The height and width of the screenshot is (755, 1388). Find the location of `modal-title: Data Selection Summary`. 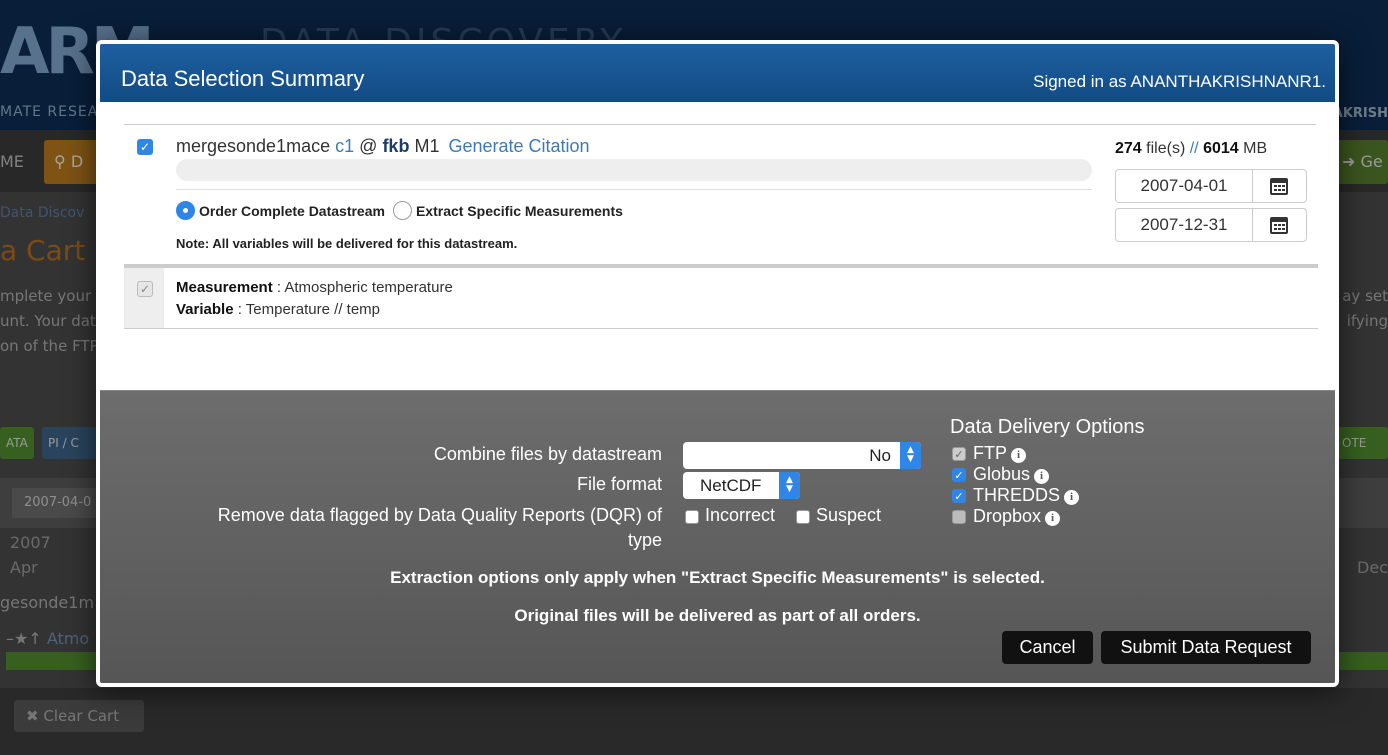

modal-title: Data Selection Summary is located at coordinates (243, 78).